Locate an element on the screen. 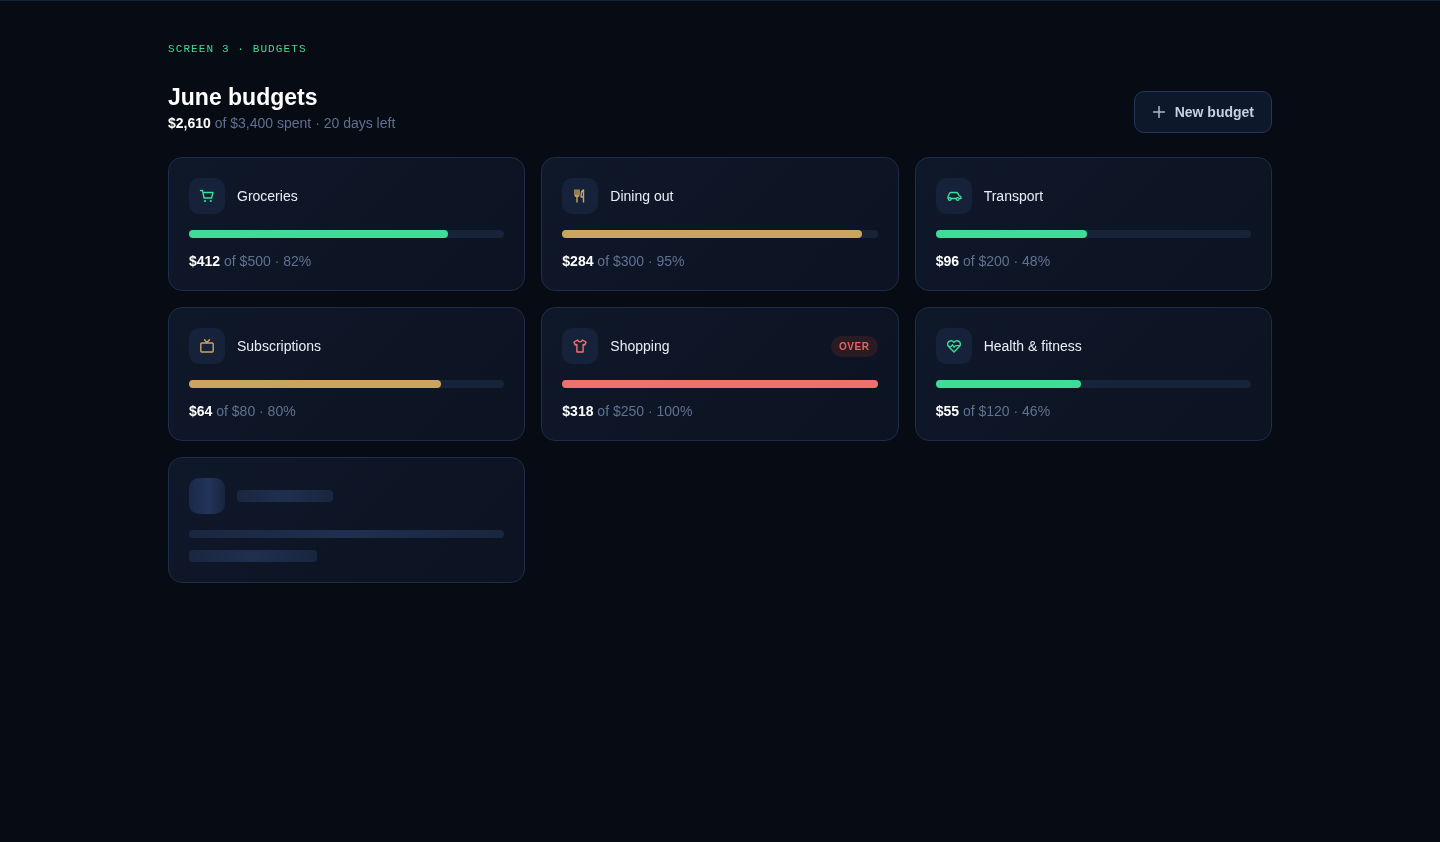 Image resolution: width=1440 pixels, height=842 pixels. category-name: Dining out is located at coordinates (642, 196).